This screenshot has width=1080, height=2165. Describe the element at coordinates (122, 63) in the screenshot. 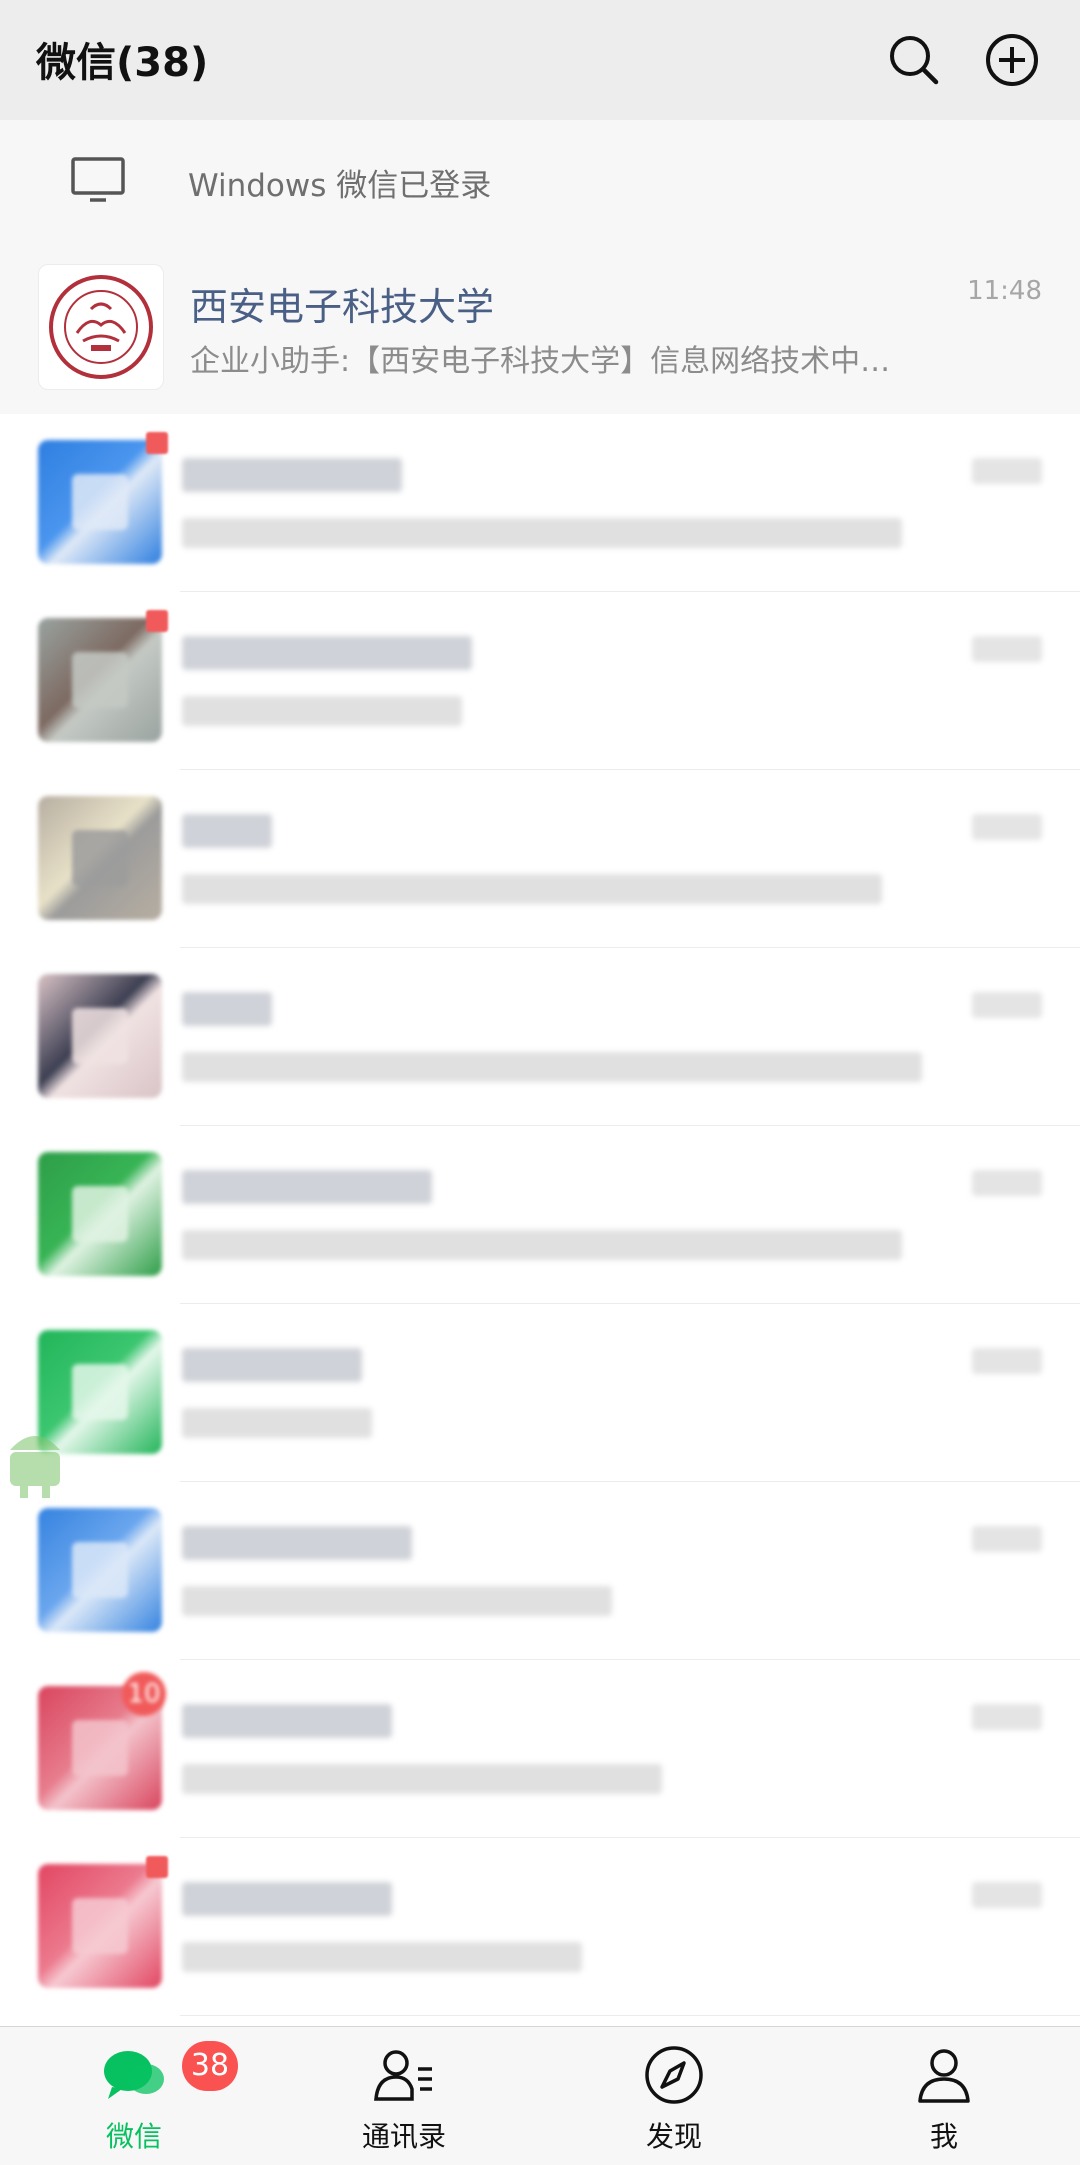

I see `page-title: 微信(38)` at that location.